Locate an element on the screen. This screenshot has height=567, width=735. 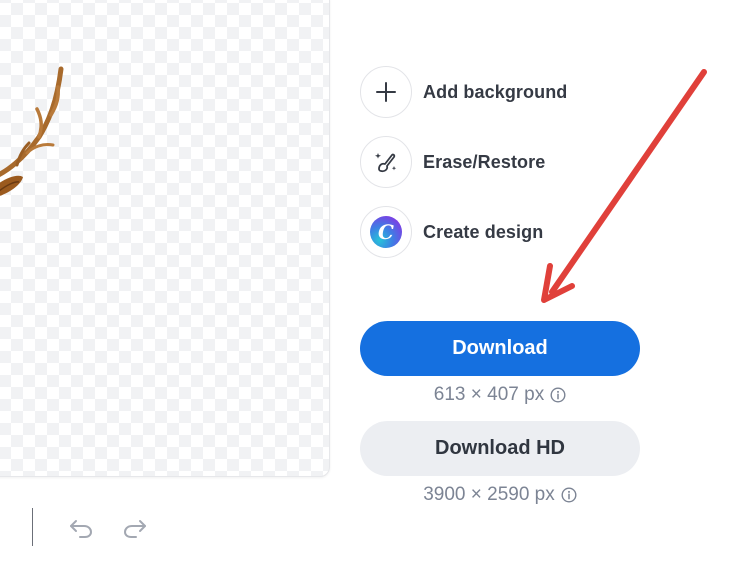
magic-brush-icon is located at coordinates (386, 163).